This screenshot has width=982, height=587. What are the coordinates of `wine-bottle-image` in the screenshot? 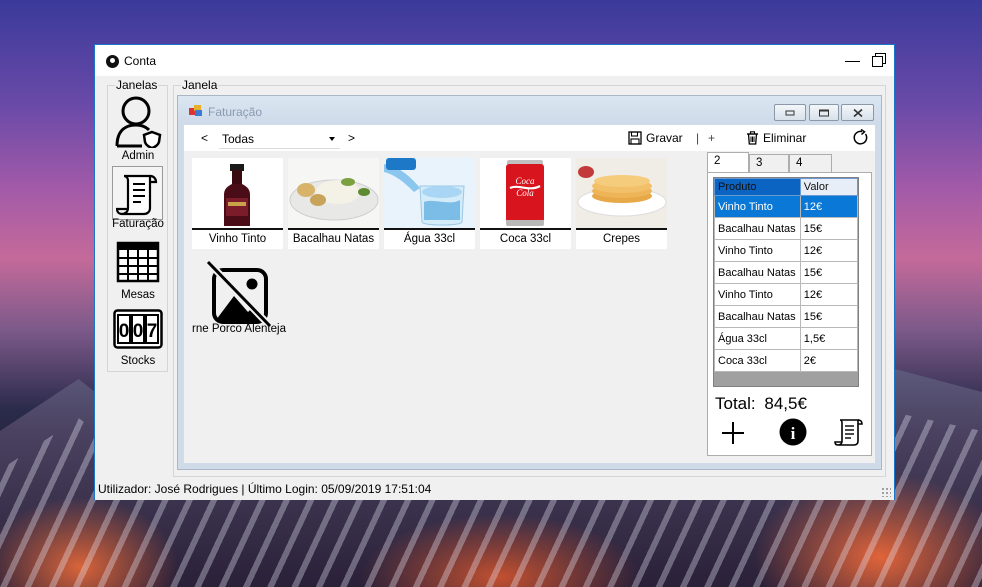 It's located at (237, 193).